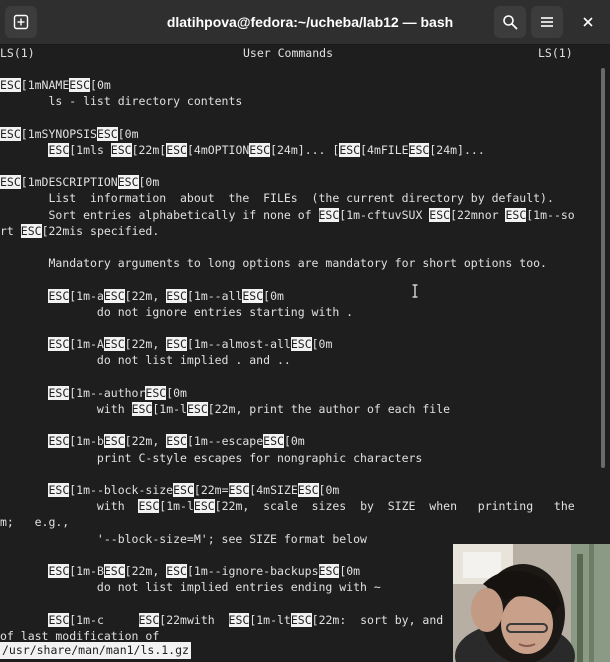 This screenshot has width=610, height=662. I want to click on terminal-text: [1m-b, so click(86, 441).